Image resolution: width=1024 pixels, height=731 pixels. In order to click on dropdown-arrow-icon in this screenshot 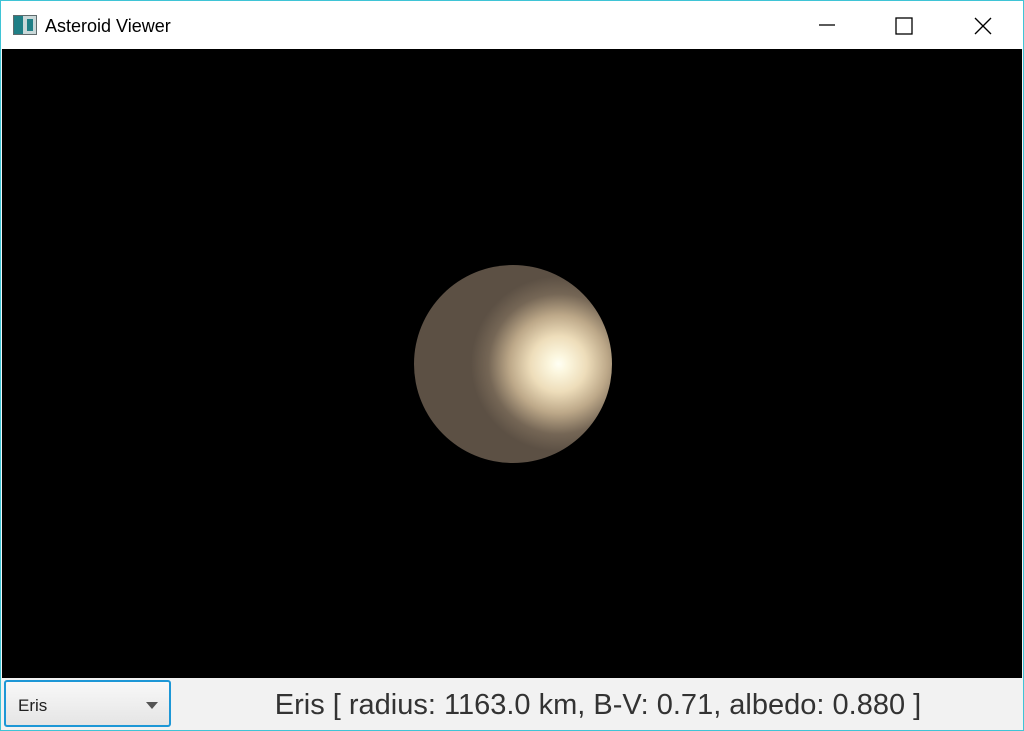, I will do `click(152, 705)`.